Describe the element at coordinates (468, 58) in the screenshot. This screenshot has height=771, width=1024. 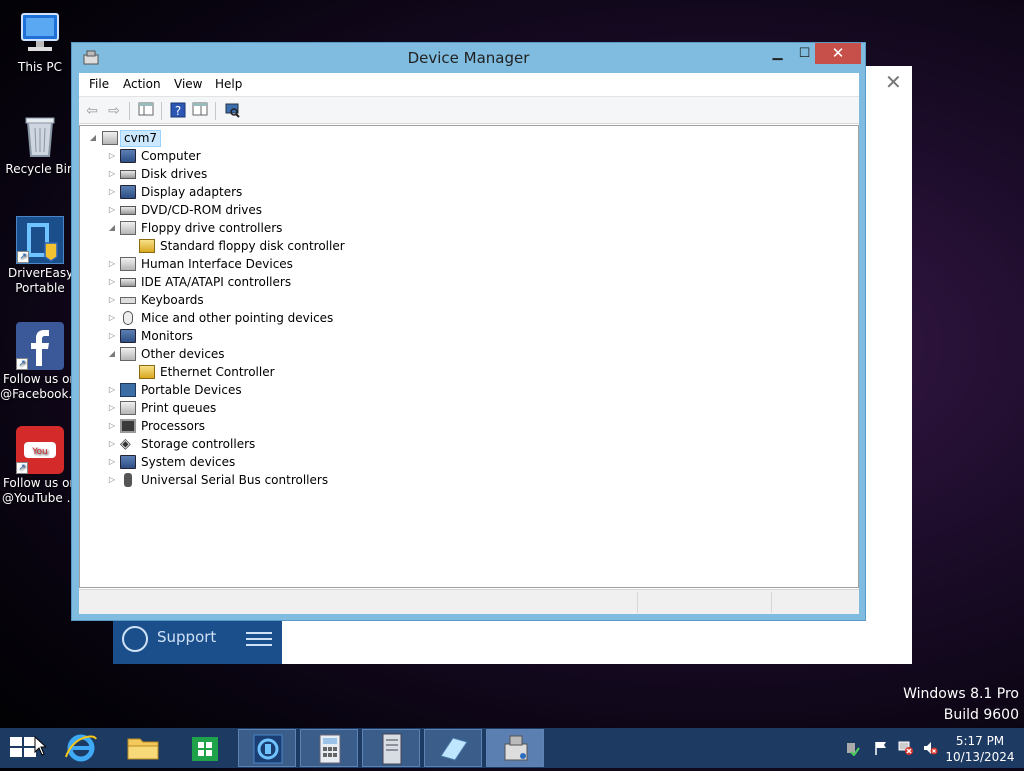
I see `title-bar: Device Manager ▁ ☐ ✕` at that location.